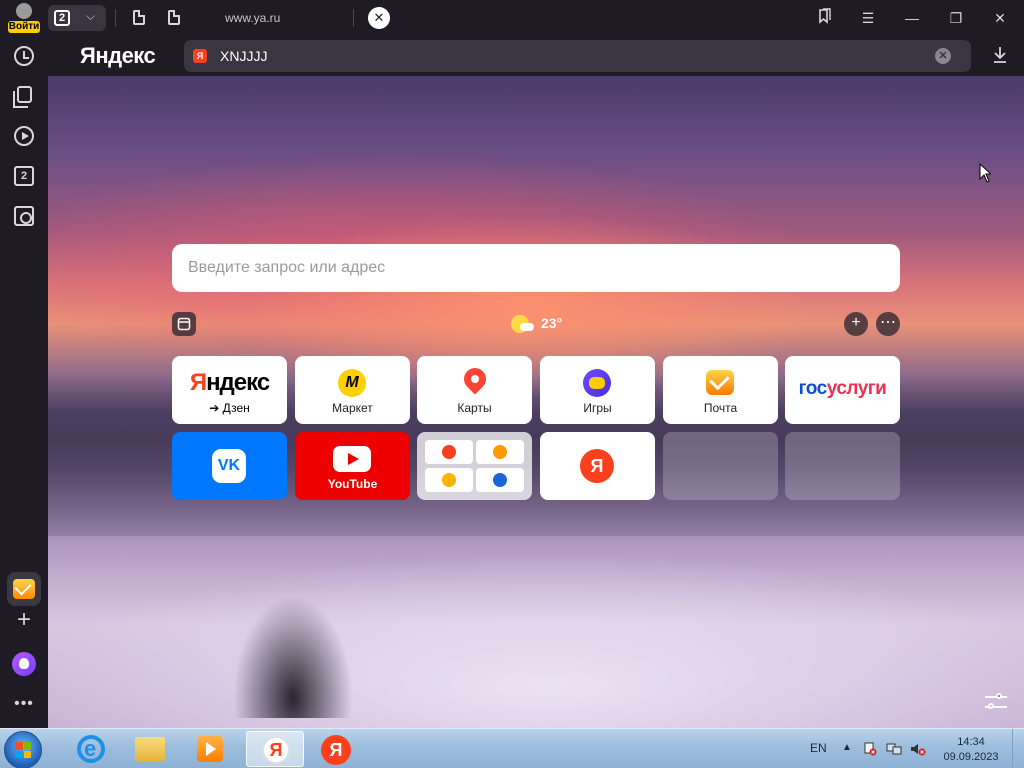  I want to click on language-indicator: EN, so click(818, 748).